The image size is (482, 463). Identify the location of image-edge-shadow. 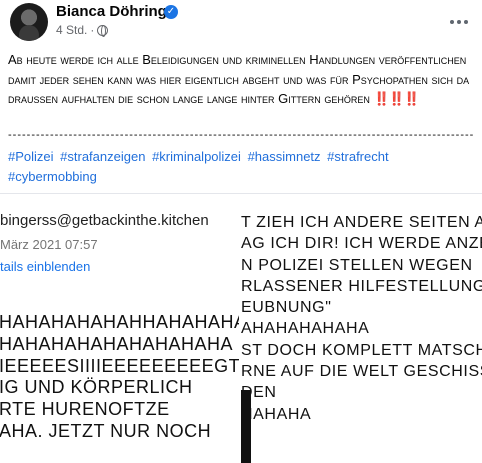
(246, 426).